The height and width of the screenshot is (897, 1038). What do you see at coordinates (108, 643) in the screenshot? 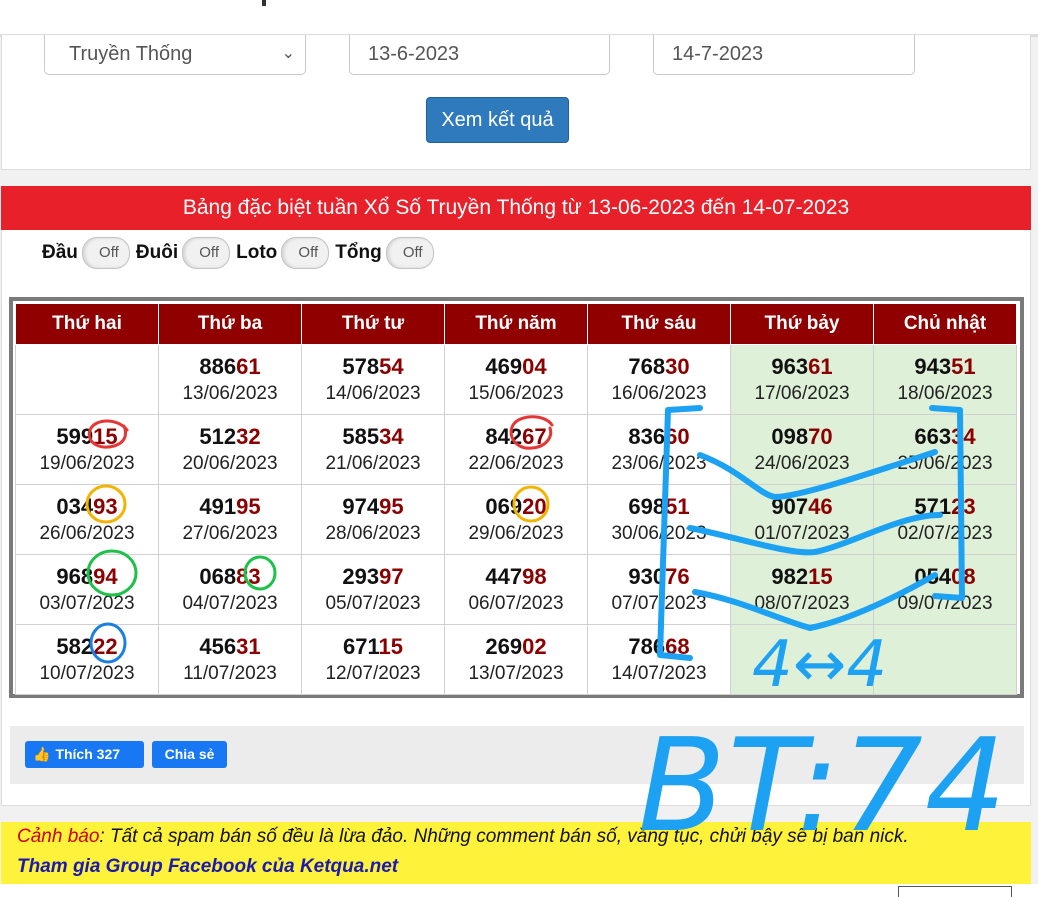
I see `blue-ring-mon-w5` at bounding box center [108, 643].